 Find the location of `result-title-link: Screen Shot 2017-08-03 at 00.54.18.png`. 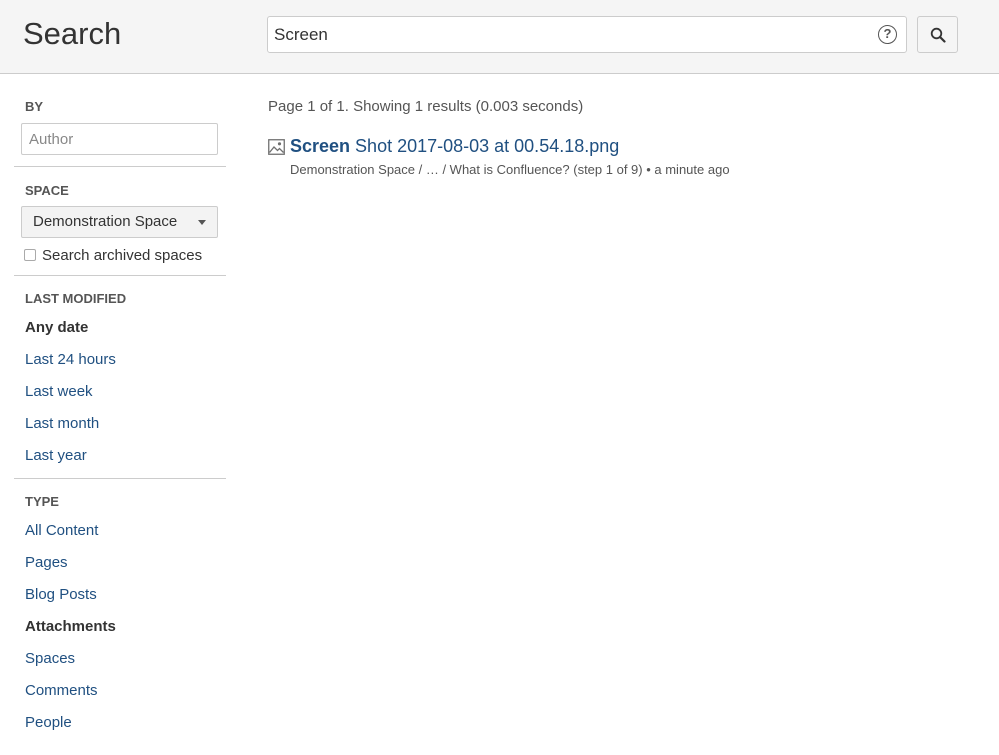

result-title-link: Screen Shot 2017-08-03 at 00.54.18.png is located at coordinates (454, 146).